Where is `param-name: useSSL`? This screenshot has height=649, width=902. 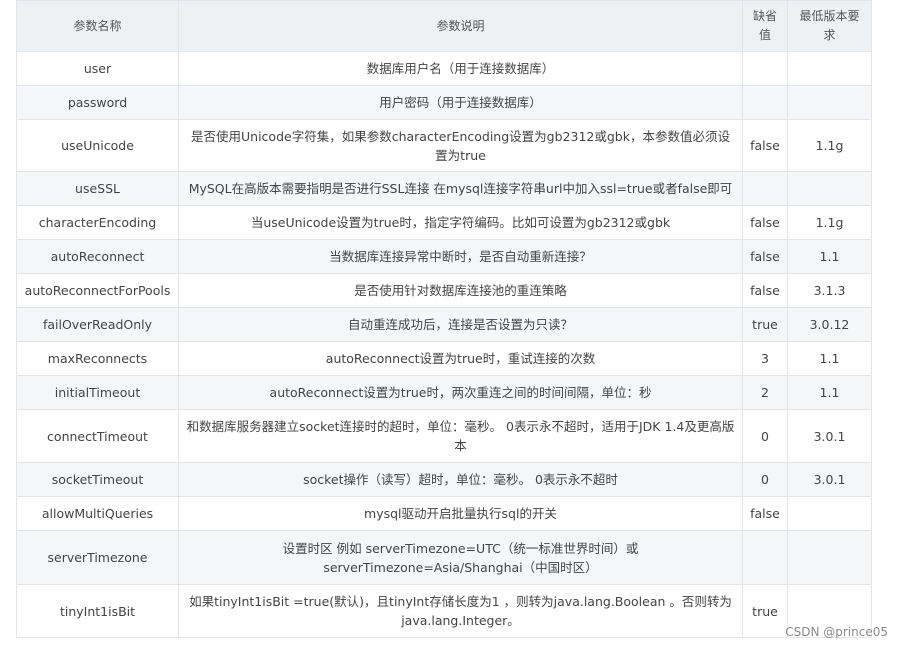 param-name: useSSL is located at coordinates (97, 188).